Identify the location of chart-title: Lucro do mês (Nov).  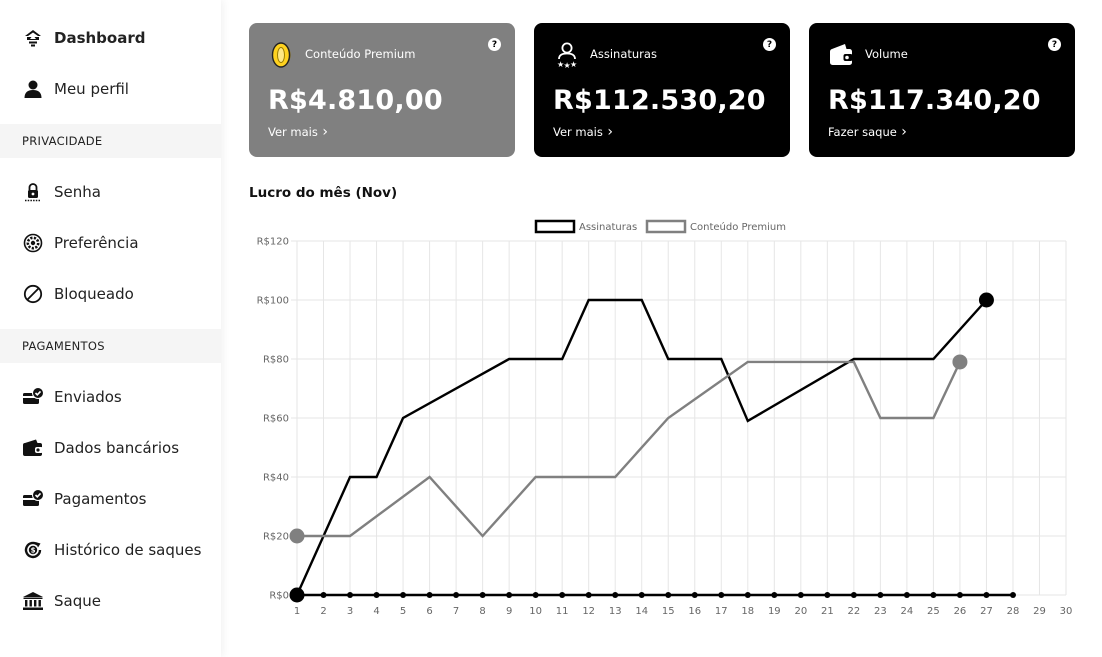
(323, 193).